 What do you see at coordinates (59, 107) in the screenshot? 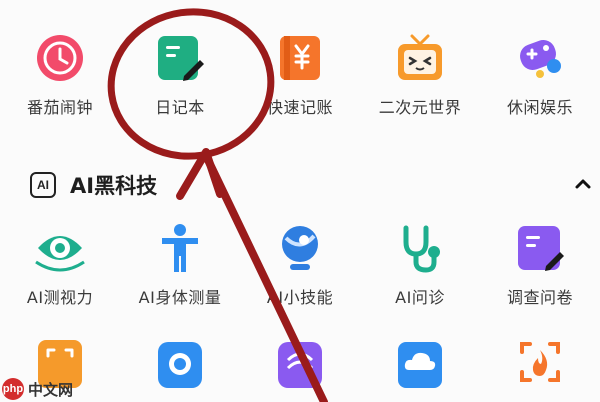
I see `app-label: 番茄闹钟` at bounding box center [59, 107].